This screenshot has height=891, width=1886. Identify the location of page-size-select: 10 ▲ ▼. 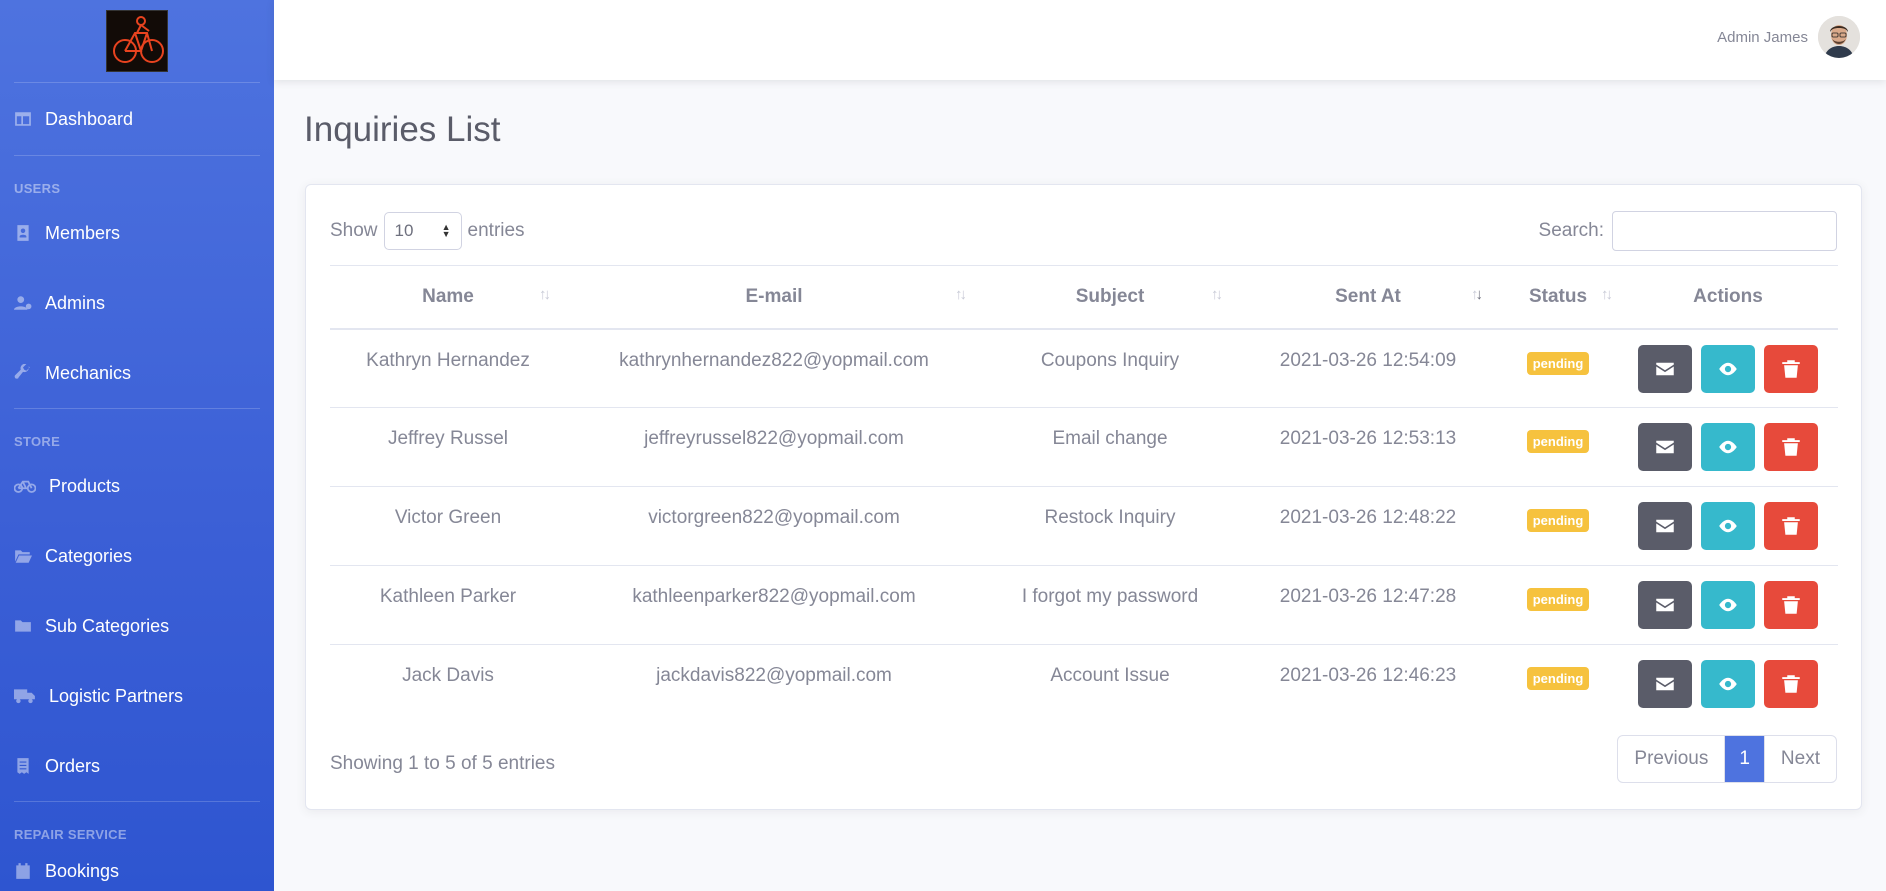
(422, 231).